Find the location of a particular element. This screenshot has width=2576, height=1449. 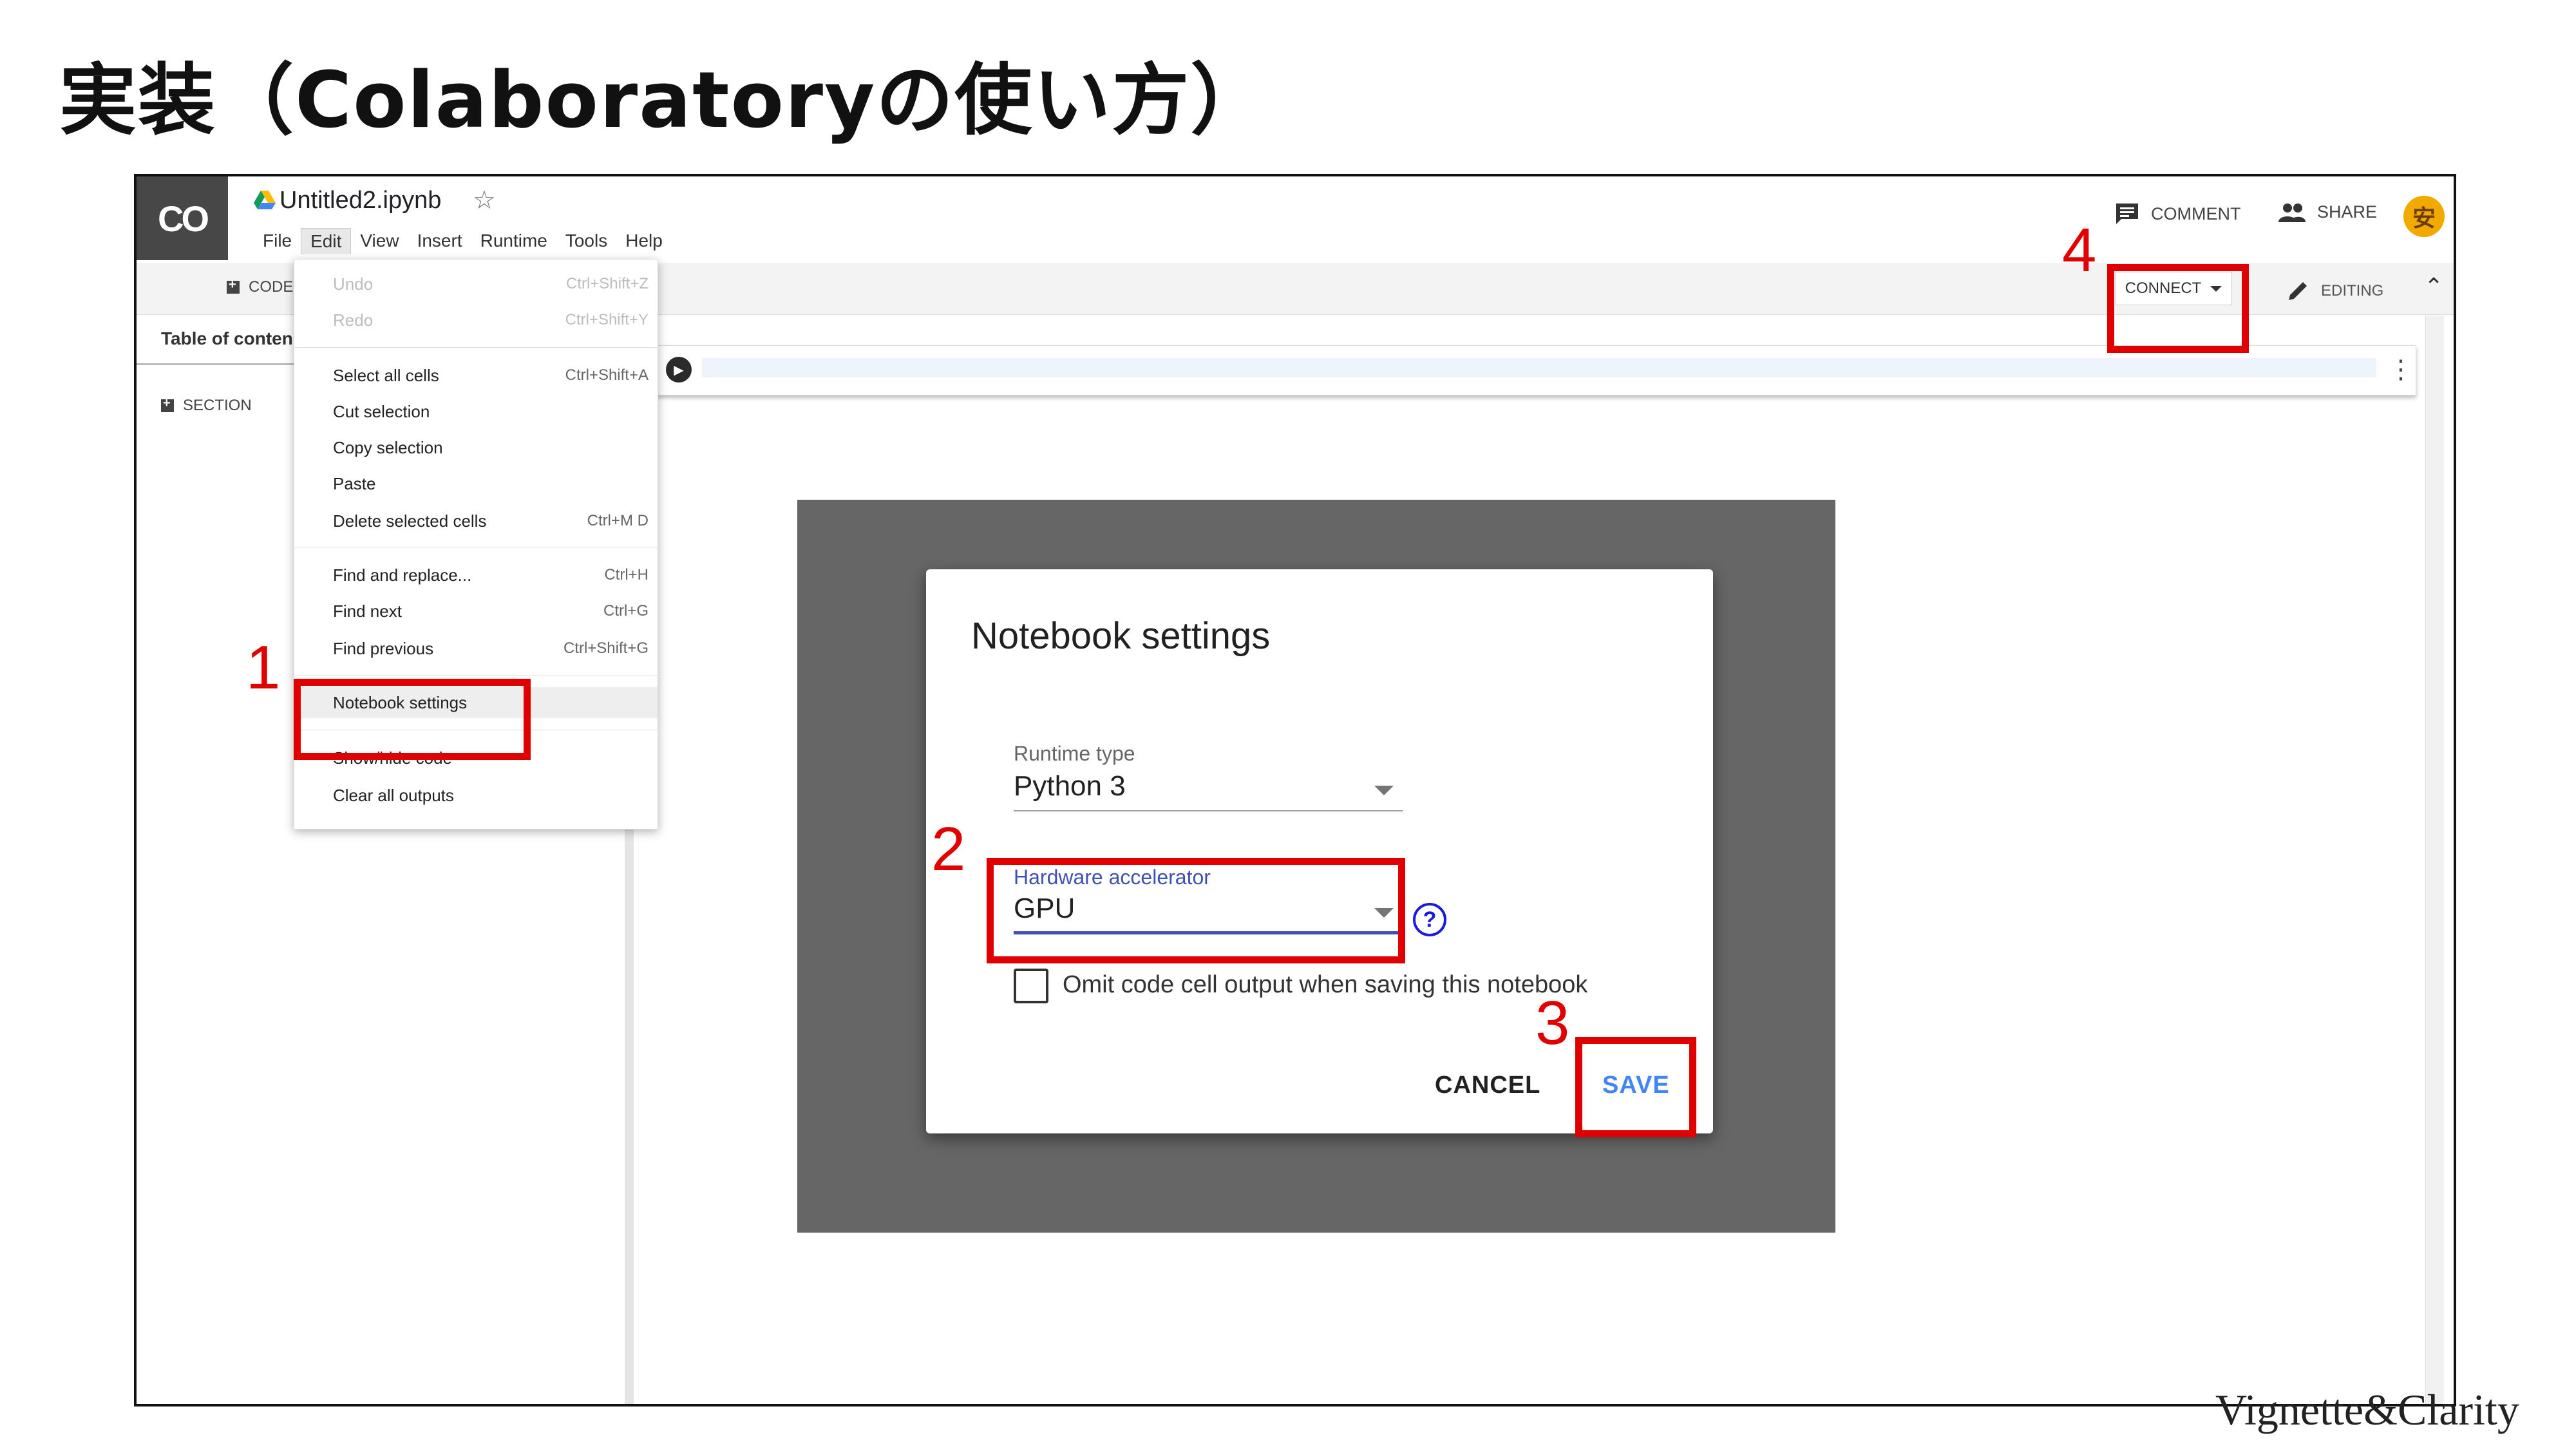

menu-item-clear-all-outputs: Clear all outputs is located at coordinates (476, 795).